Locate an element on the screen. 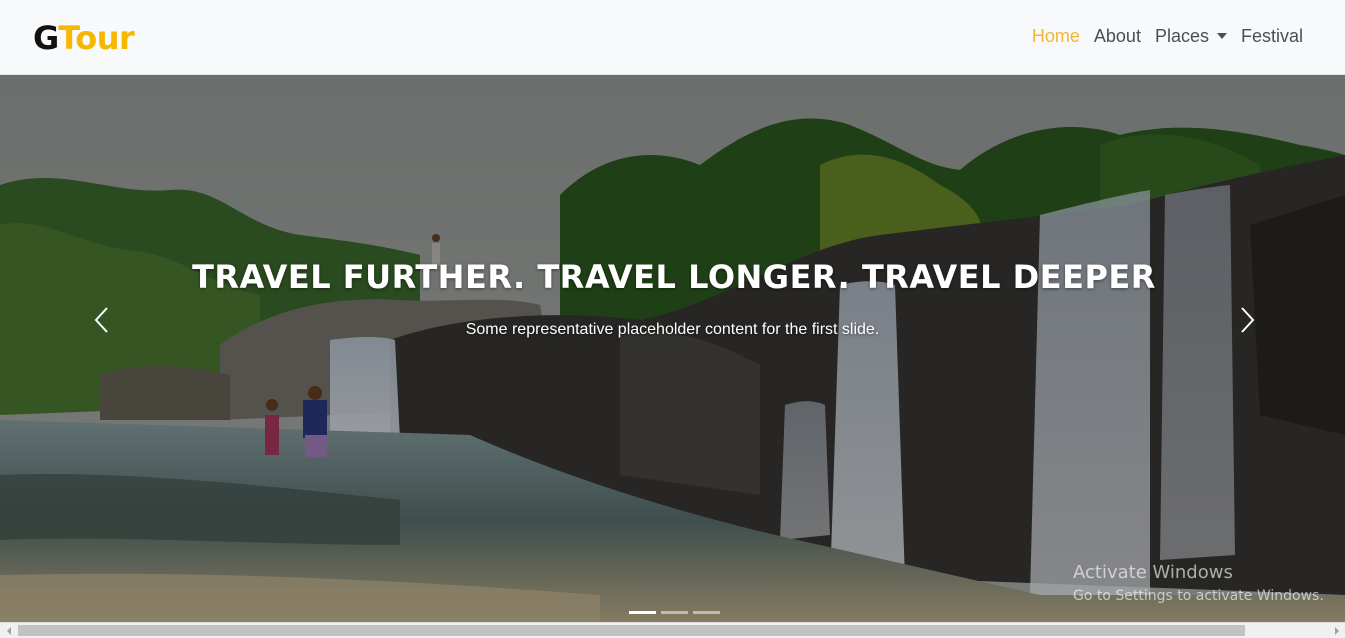 The width and height of the screenshot is (1345, 638). brand-letter: G is located at coordinates (46, 38).